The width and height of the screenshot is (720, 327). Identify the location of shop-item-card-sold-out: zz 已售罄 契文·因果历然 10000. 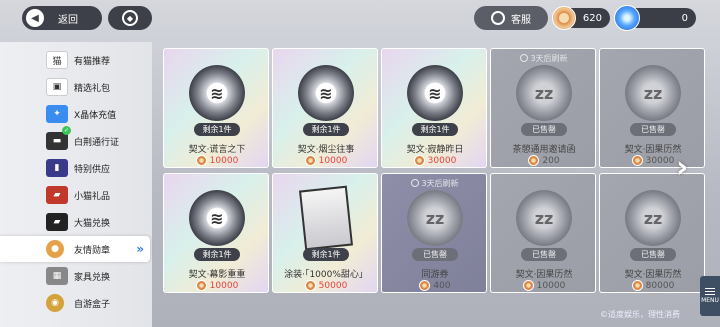
(543, 233).